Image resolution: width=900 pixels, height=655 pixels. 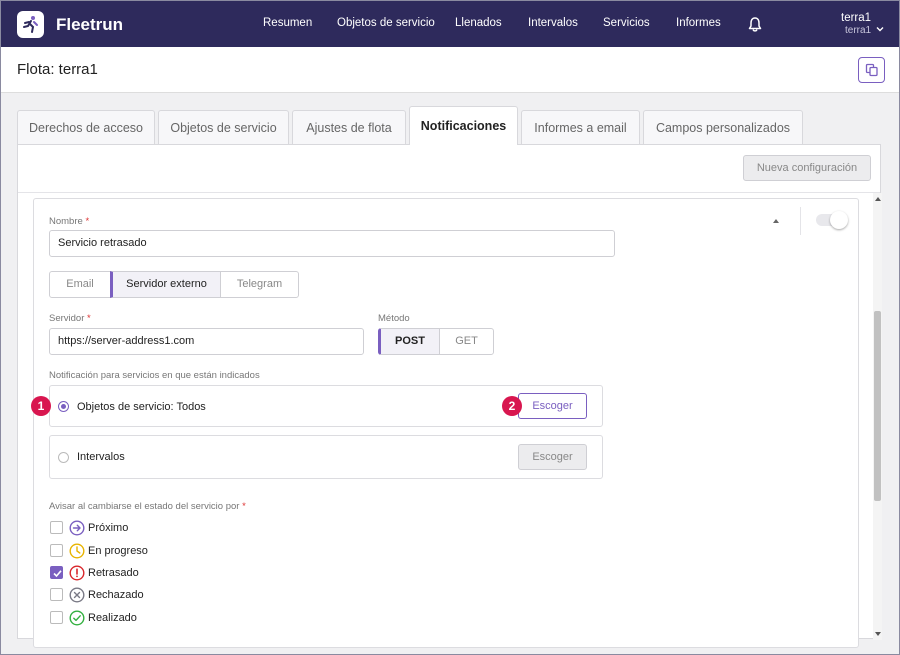 I want to click on tab-ajustes-de-flota: Ajustes de flota, so click(x=349, y=127).